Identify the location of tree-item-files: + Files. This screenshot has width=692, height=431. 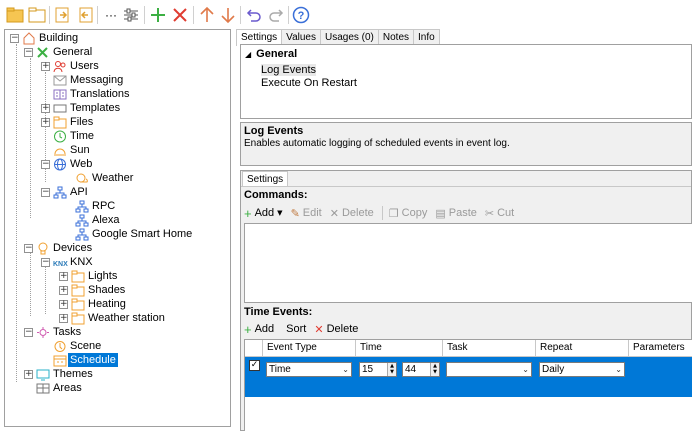
(67, 122).